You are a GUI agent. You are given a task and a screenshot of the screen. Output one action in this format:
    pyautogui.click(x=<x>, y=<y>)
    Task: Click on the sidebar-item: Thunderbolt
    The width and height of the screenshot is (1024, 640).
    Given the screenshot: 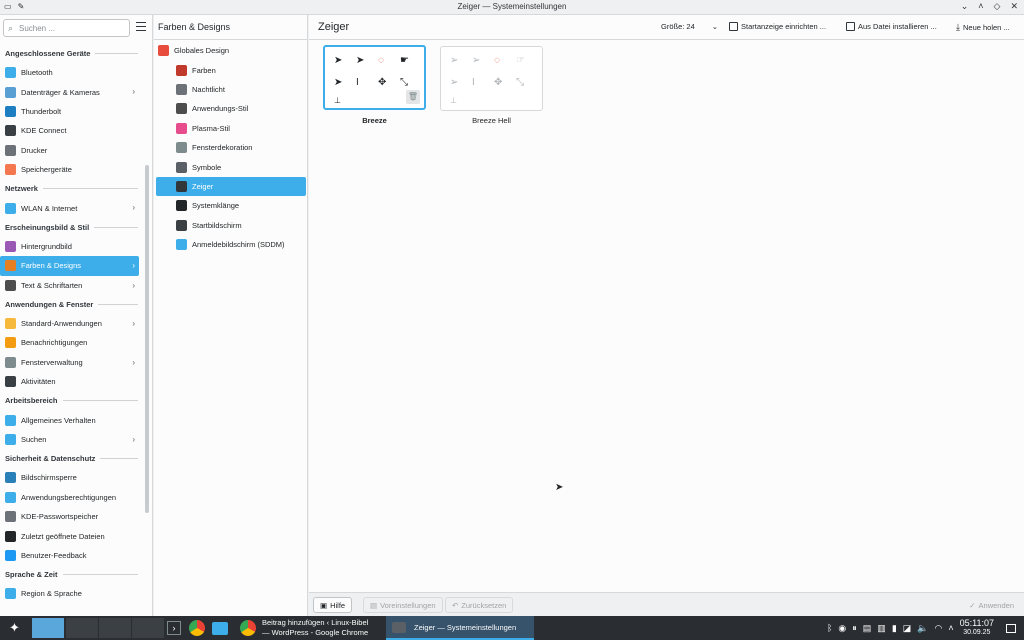 What is the action you would take?
    pyautogui.click(x=69, y=111)
    